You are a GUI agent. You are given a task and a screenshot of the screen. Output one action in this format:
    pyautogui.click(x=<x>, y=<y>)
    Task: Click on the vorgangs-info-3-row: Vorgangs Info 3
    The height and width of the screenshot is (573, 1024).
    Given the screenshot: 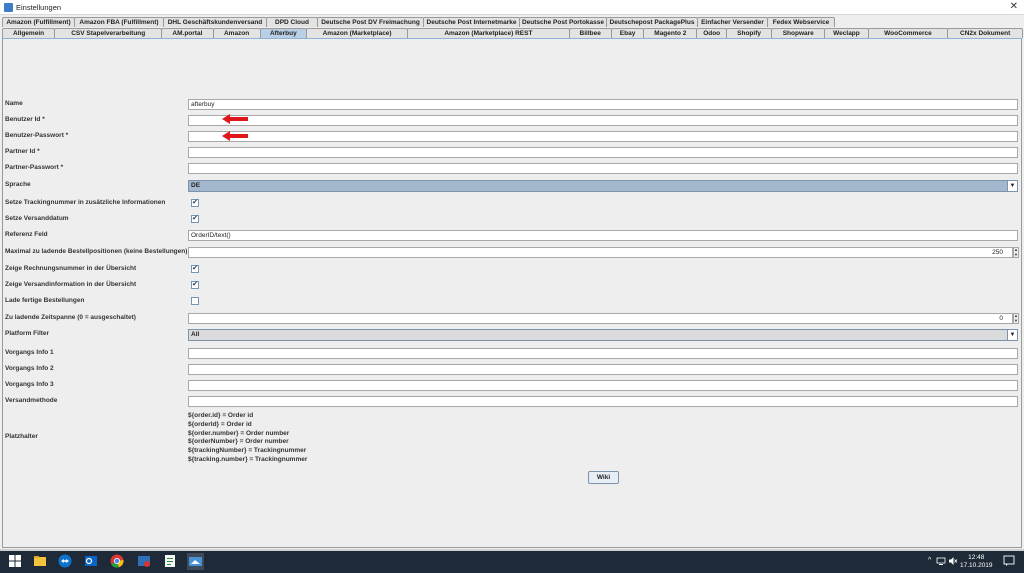 What is the action you would take?
    pyautogui.click(x=512, y=385)
    